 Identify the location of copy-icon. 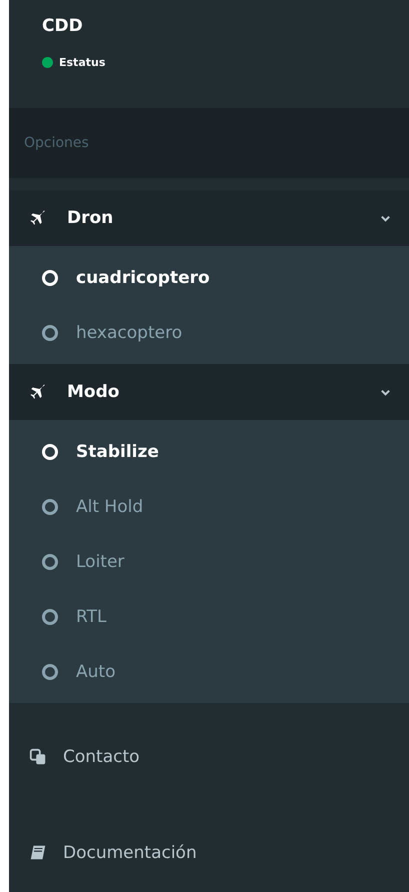
(38, 757).